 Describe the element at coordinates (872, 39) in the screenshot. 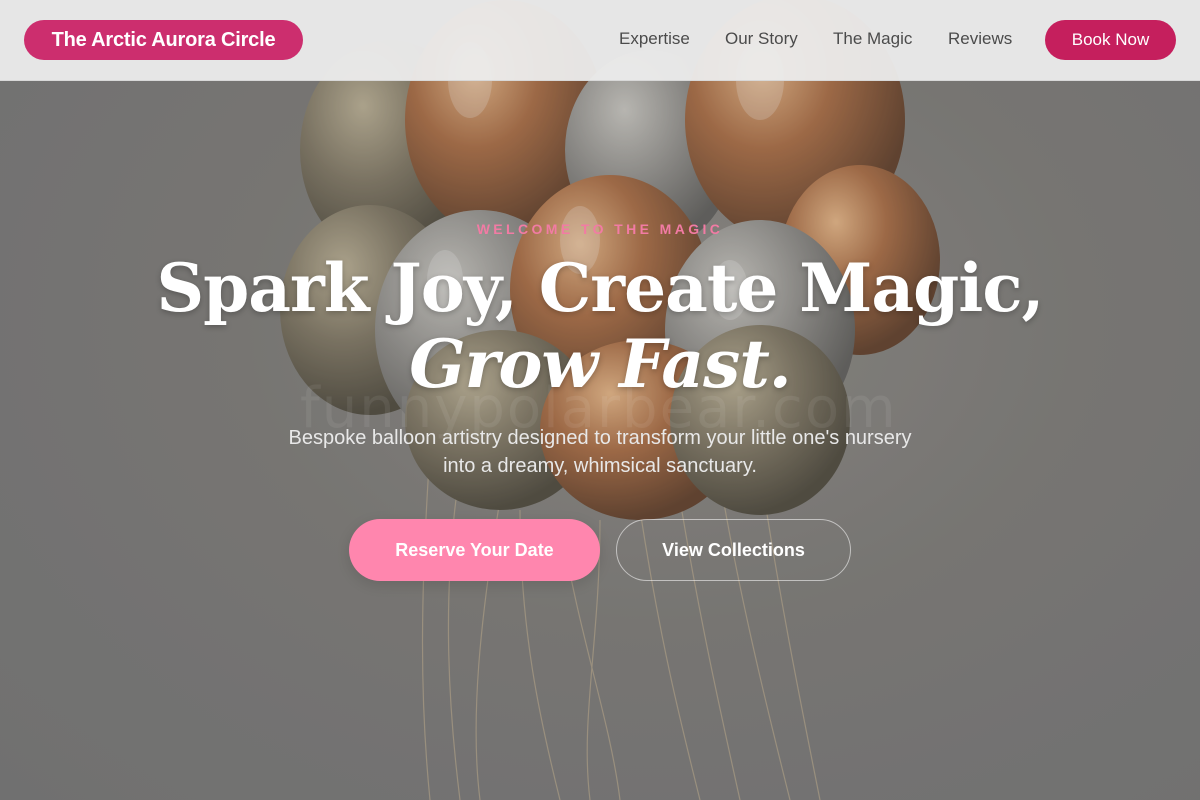

I see `nav-link-the-magic: The Magic` at that location.